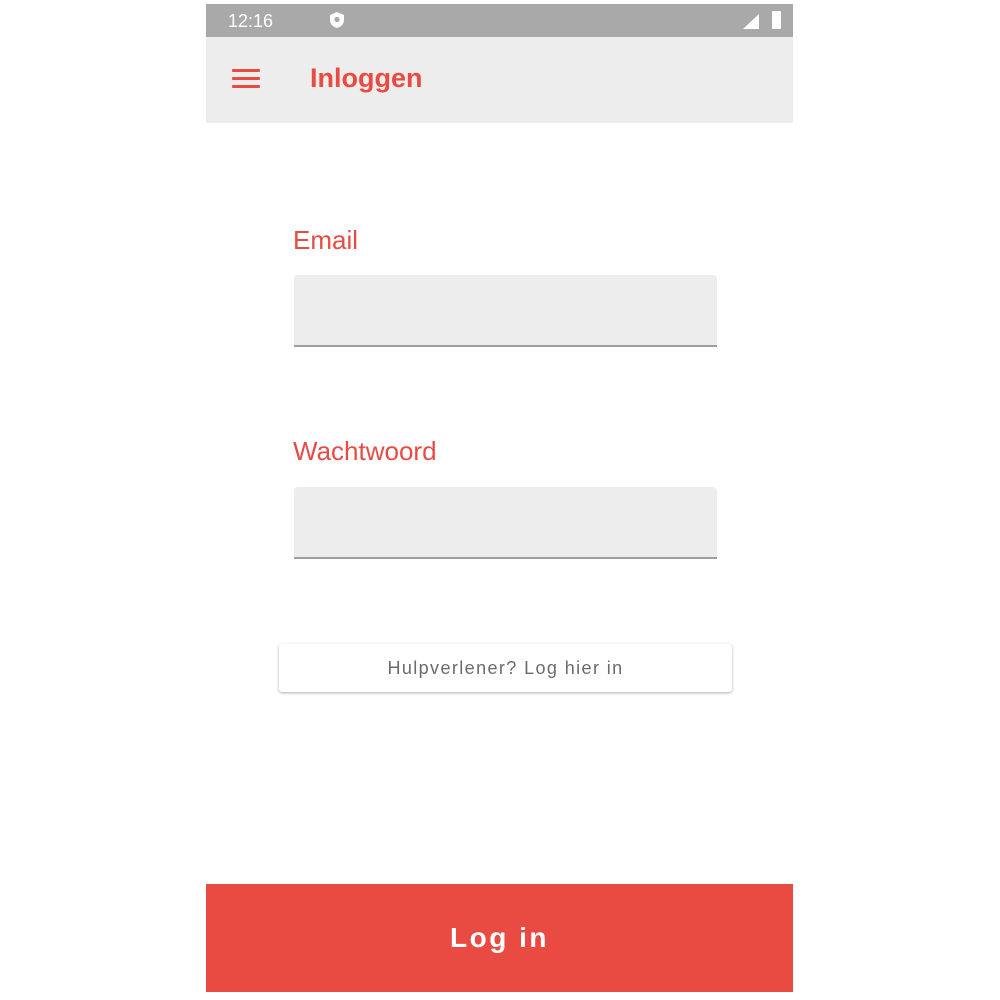 The width and height of the screenshot is (1000, 1000). Describe the element at coordinates (776, 20) in the screenshot. I see `battery-icon` at that location.